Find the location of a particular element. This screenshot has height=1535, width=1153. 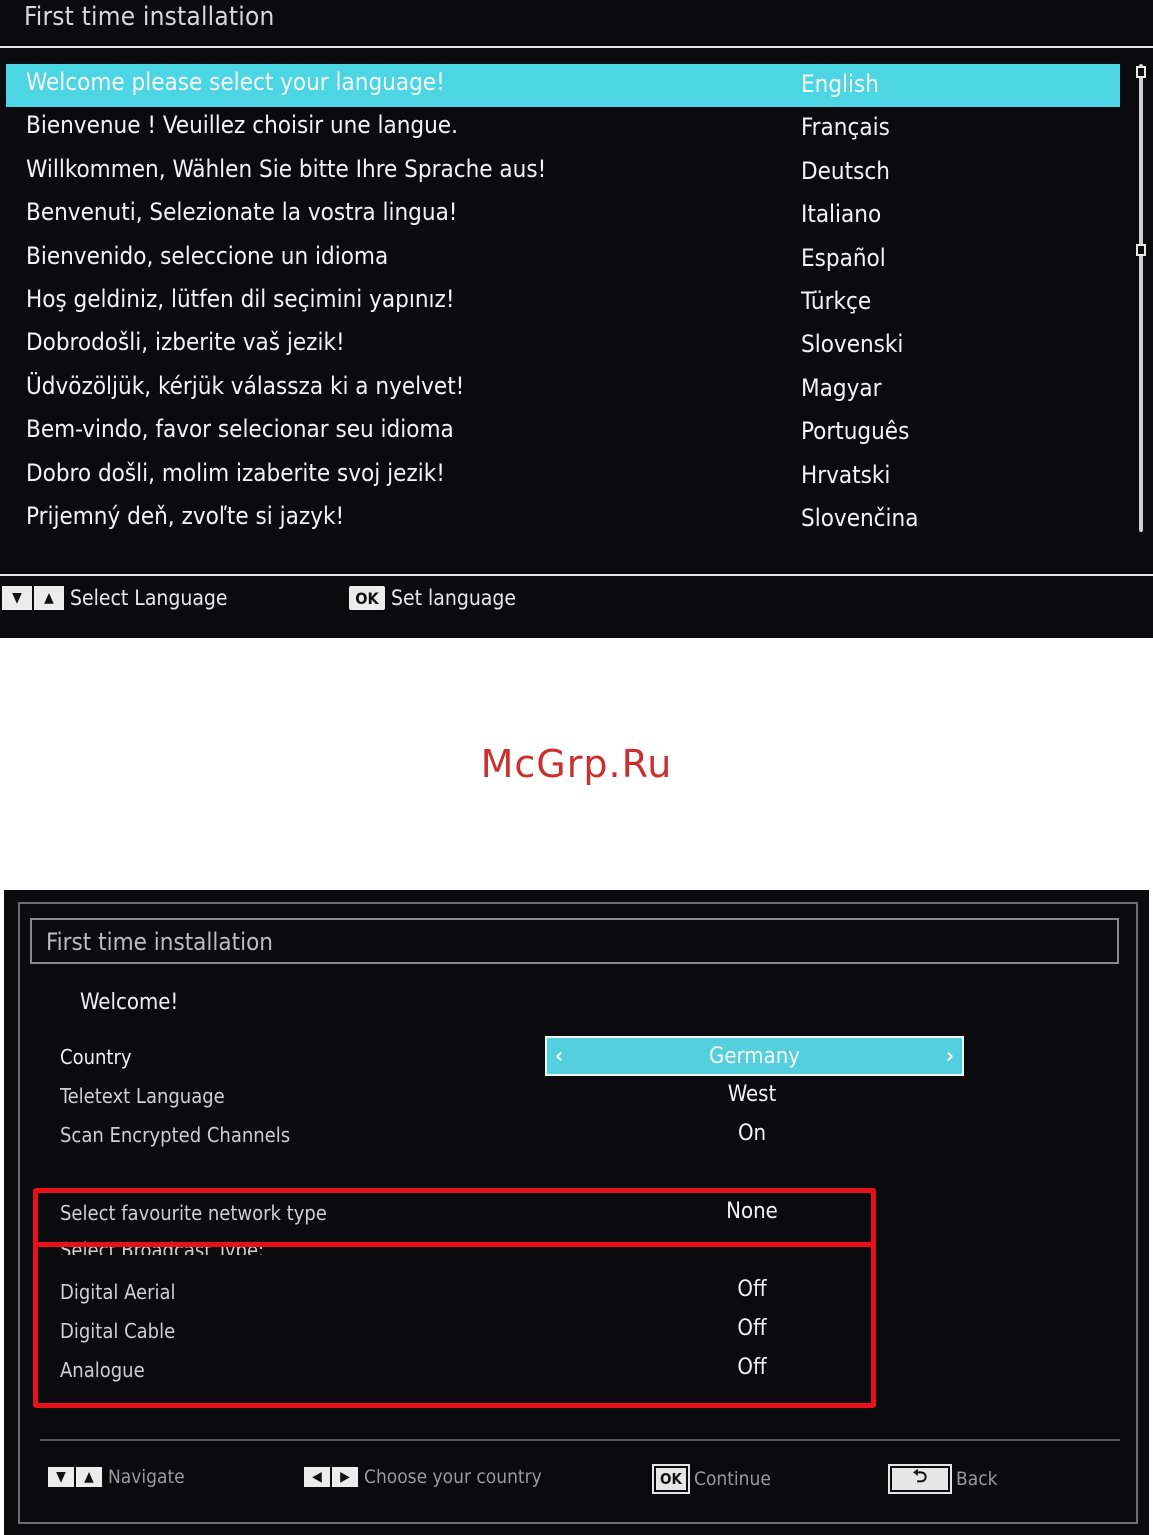

teletext-language-label: Teletext Language is located at coordinates (142, 1096).